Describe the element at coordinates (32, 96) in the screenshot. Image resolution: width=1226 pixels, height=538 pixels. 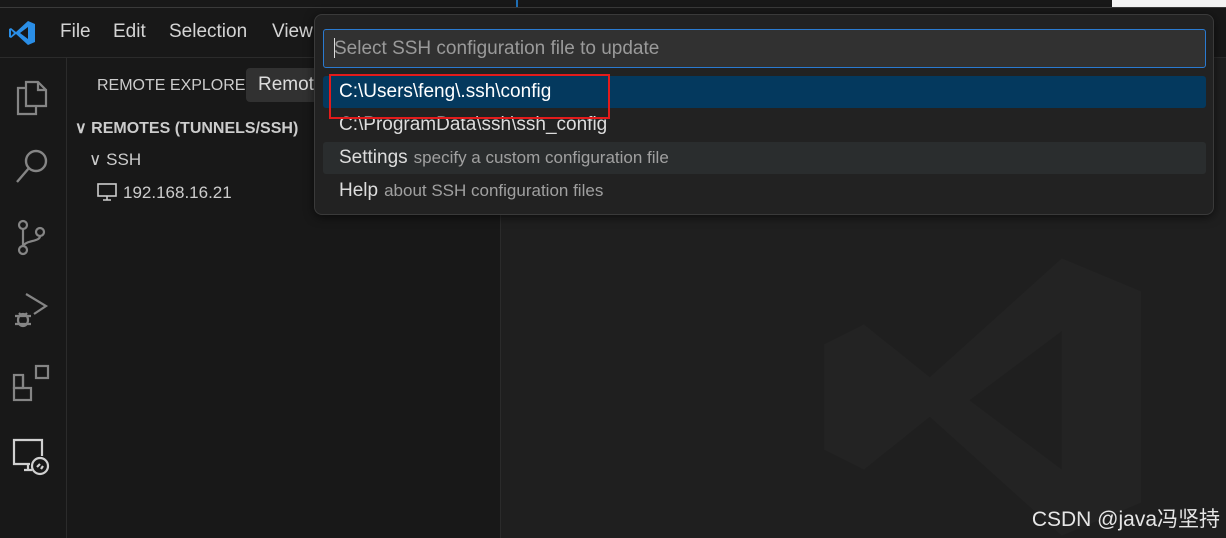
I see `explorer-icon` at that location.